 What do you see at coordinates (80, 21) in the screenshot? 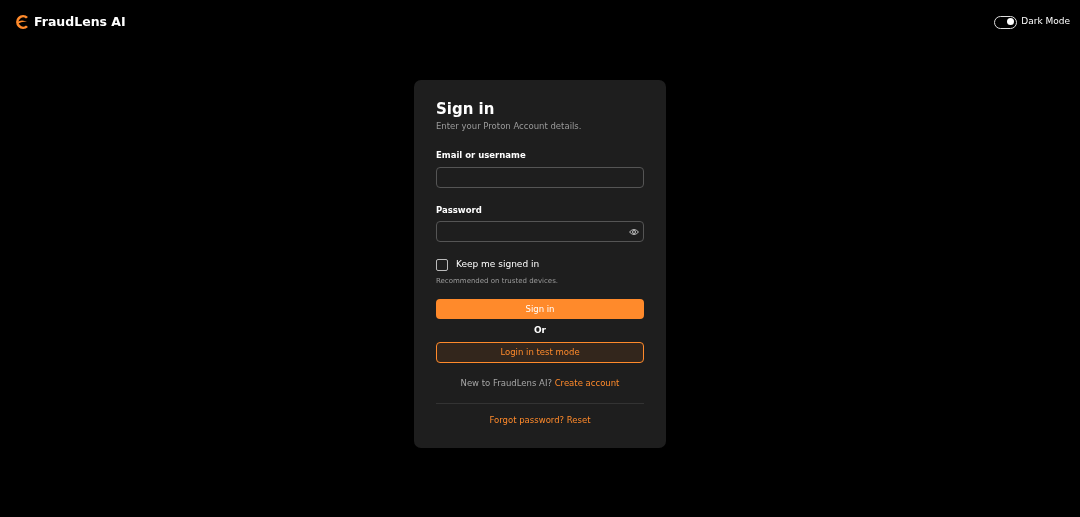
I see `brand-name: FraudLens AI` at bounding box center [80, 21].